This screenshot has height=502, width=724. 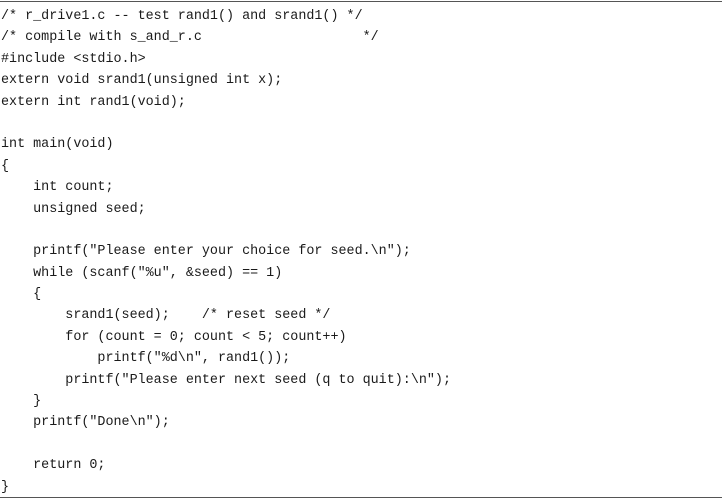 I want to click on code-line: /* compile with s_and_r.c */, so click(x=190, y=38).